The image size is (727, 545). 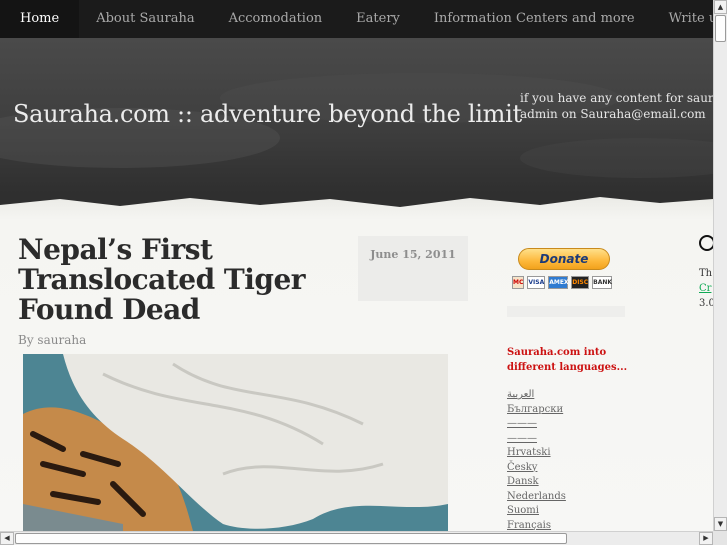 What do you see at coordinates (522, 467) in the screenshot?
I see `language-link-czech: Česky` at bounding box center [522, 467].